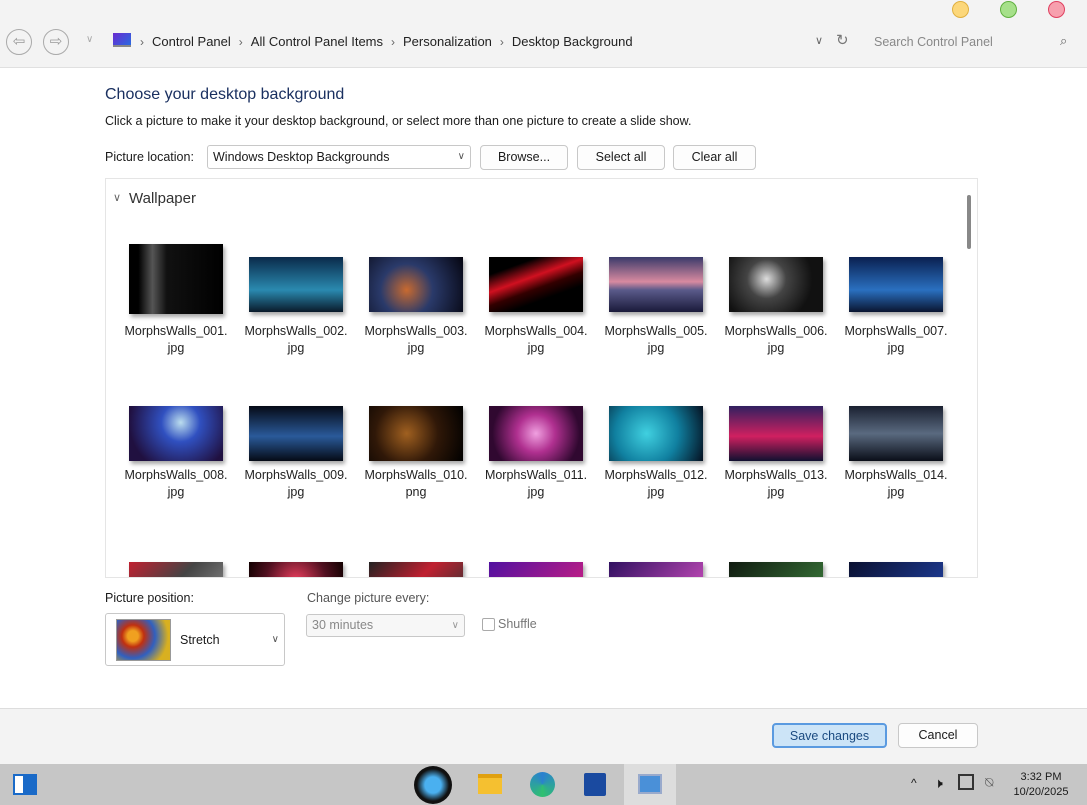 The height and width of the screenshot is (805, 1087). What do you see at coordinates (385, 625) in the screenshot?
I see `change-interval-select: 30 minutes ∨` at bounding box center [385, 625].